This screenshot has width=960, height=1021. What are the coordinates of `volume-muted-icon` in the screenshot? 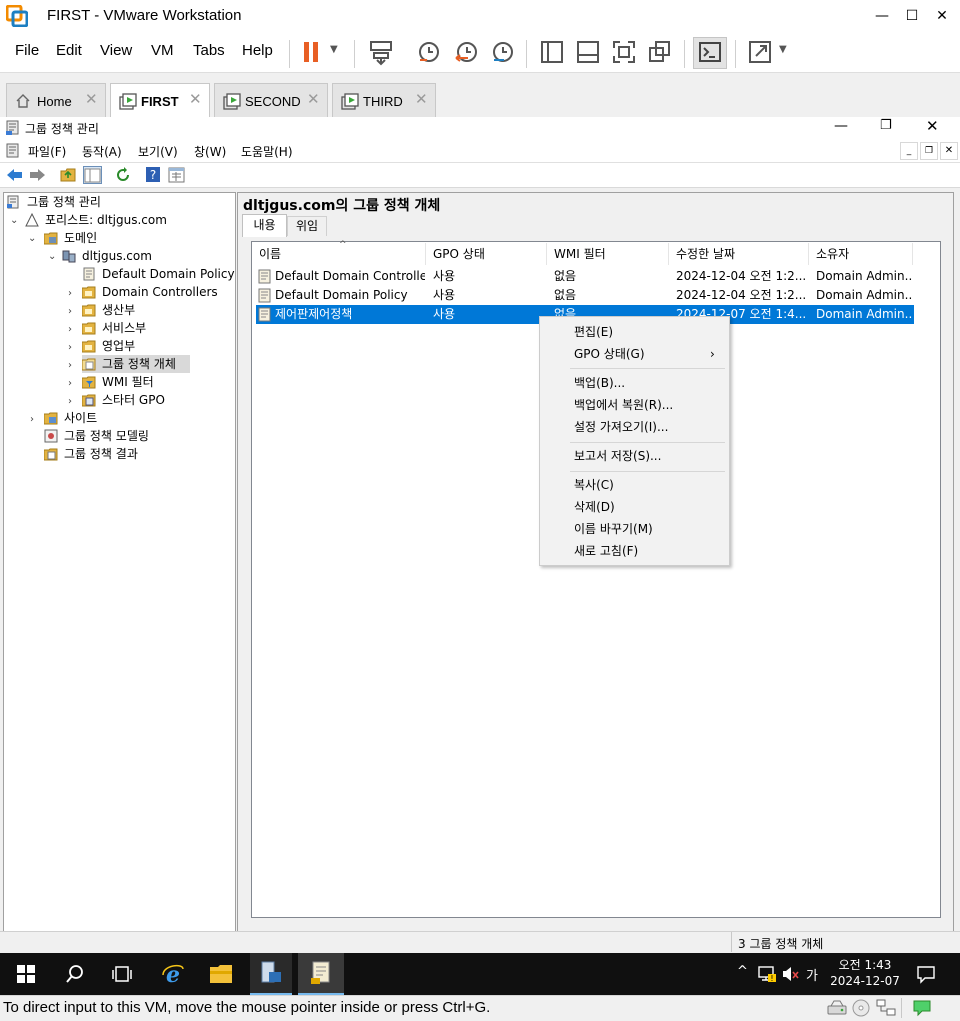 It's located at (790, 974).